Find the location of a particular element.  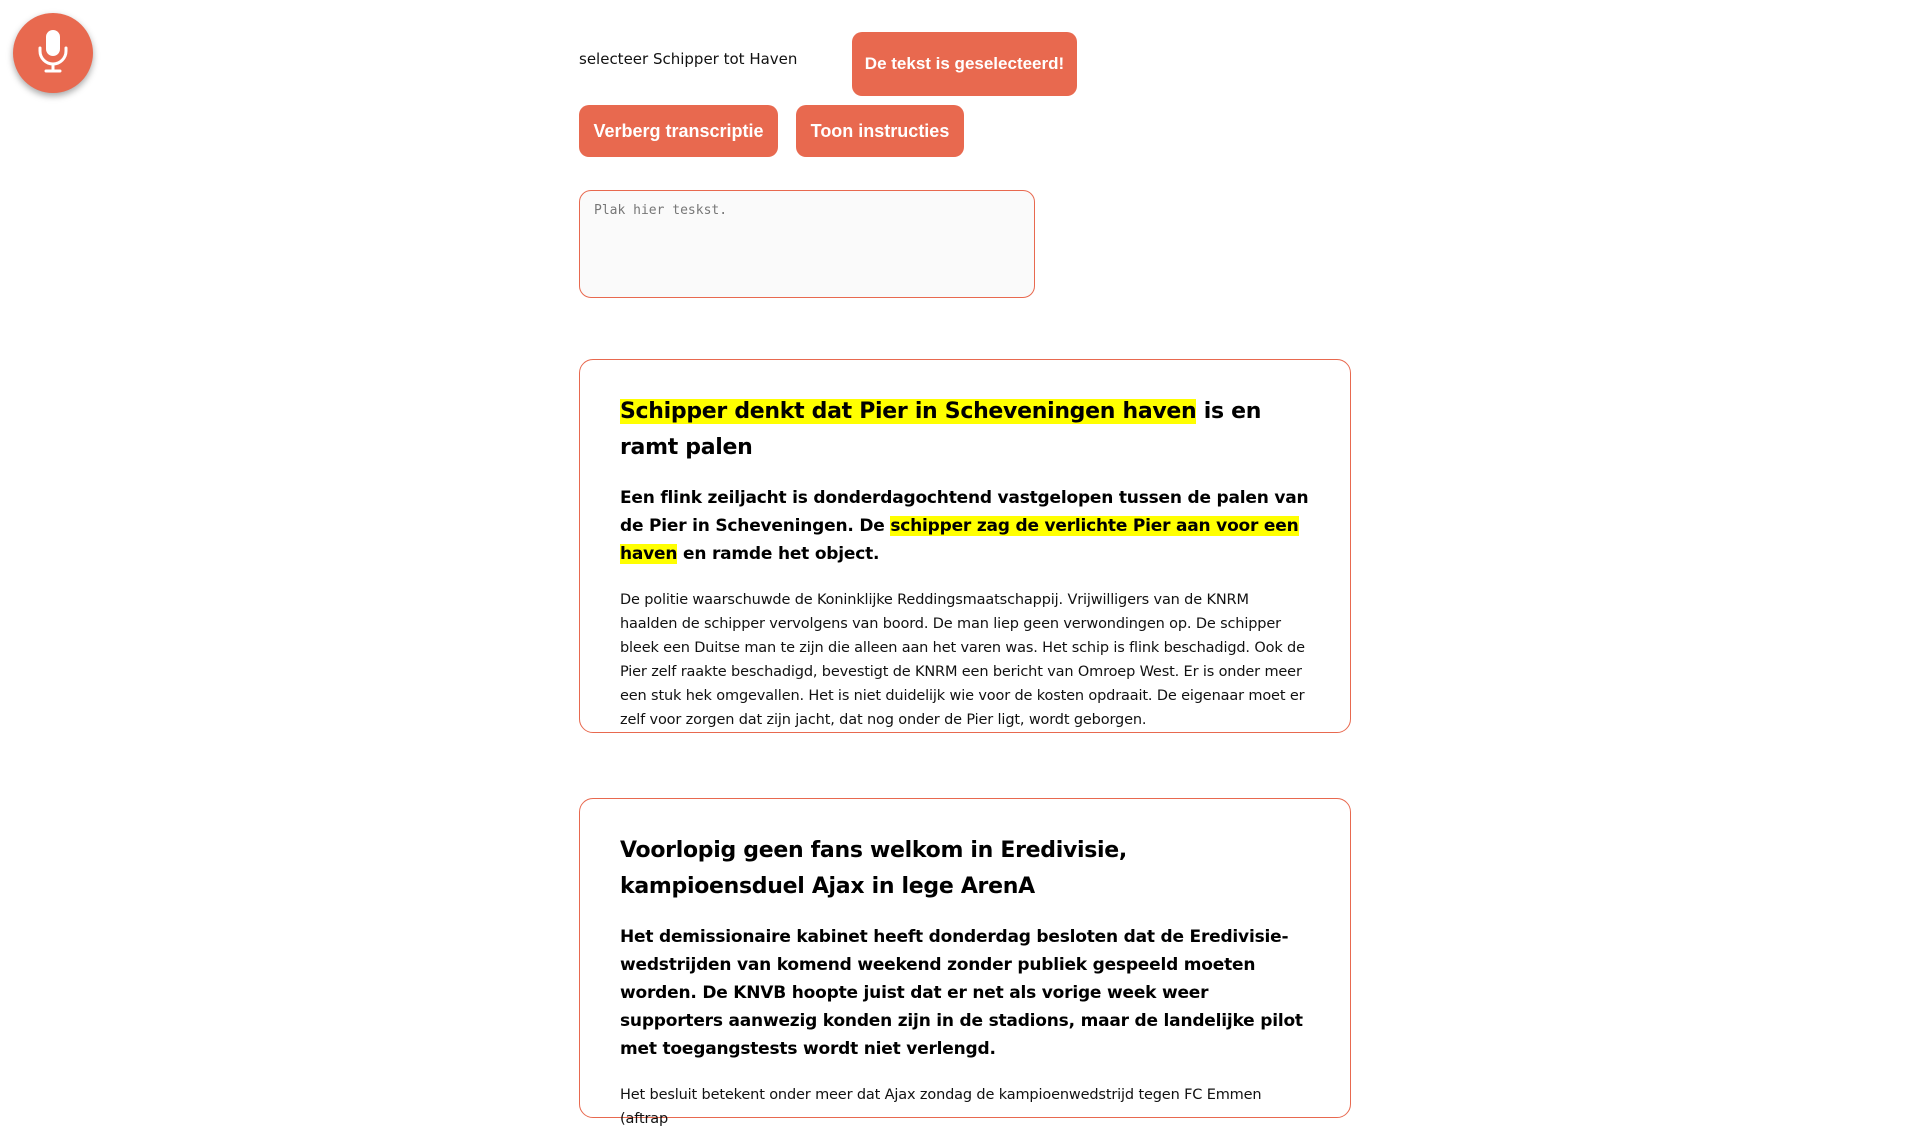

voice-command-text: selecteer Schipper tot Haven is located at coordinates (688, 59).